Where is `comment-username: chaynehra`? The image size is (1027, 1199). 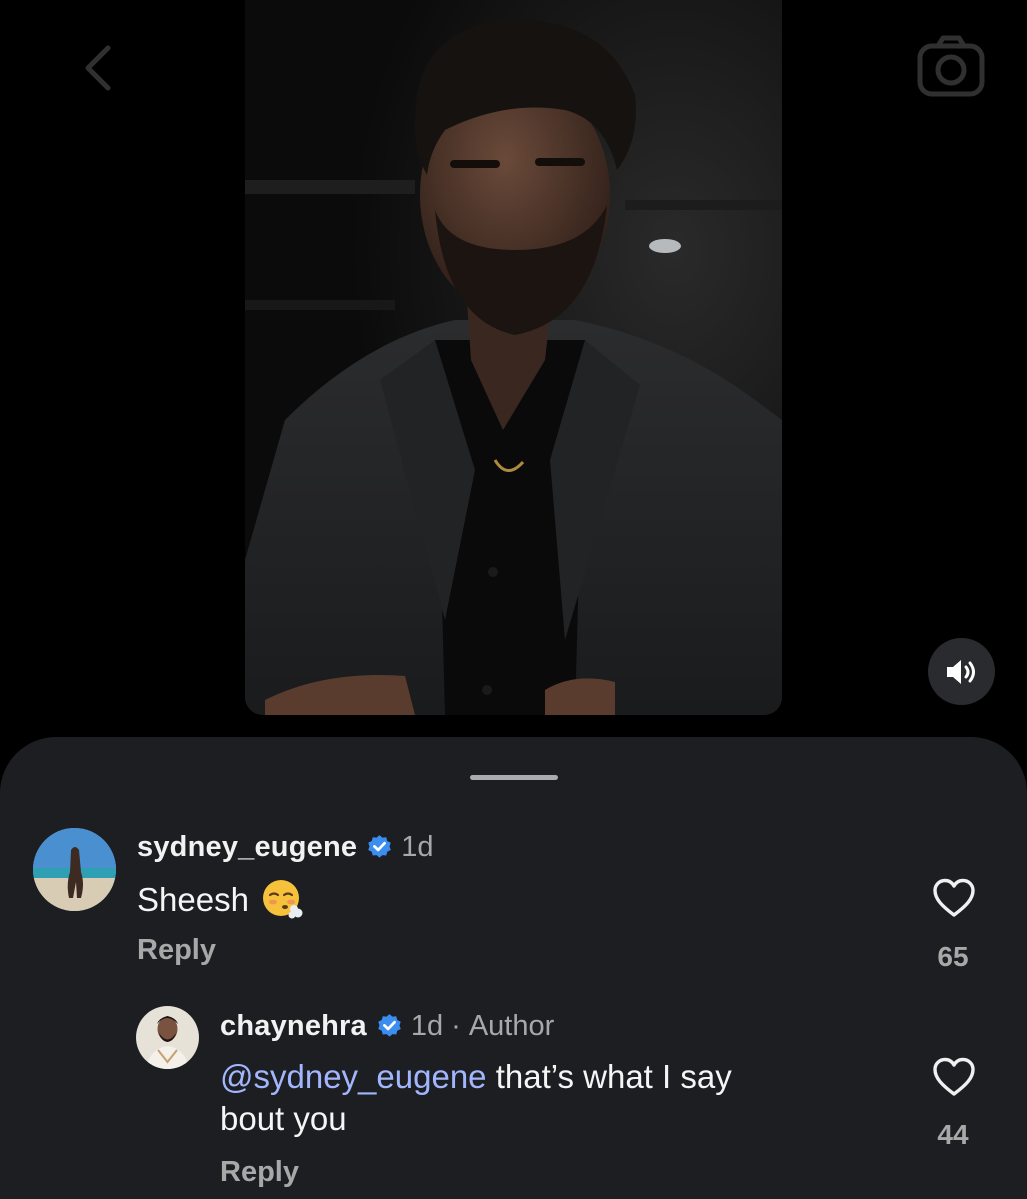 comment-username: chaynehra is located at coordinates (293, 1026).